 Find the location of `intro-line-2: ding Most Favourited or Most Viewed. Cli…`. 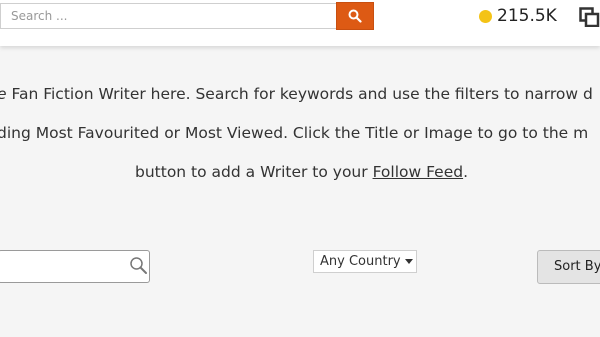

intro-line-2: ding Most Favourited or Most Viewed. Cli… is located at coordinates (294, 133).